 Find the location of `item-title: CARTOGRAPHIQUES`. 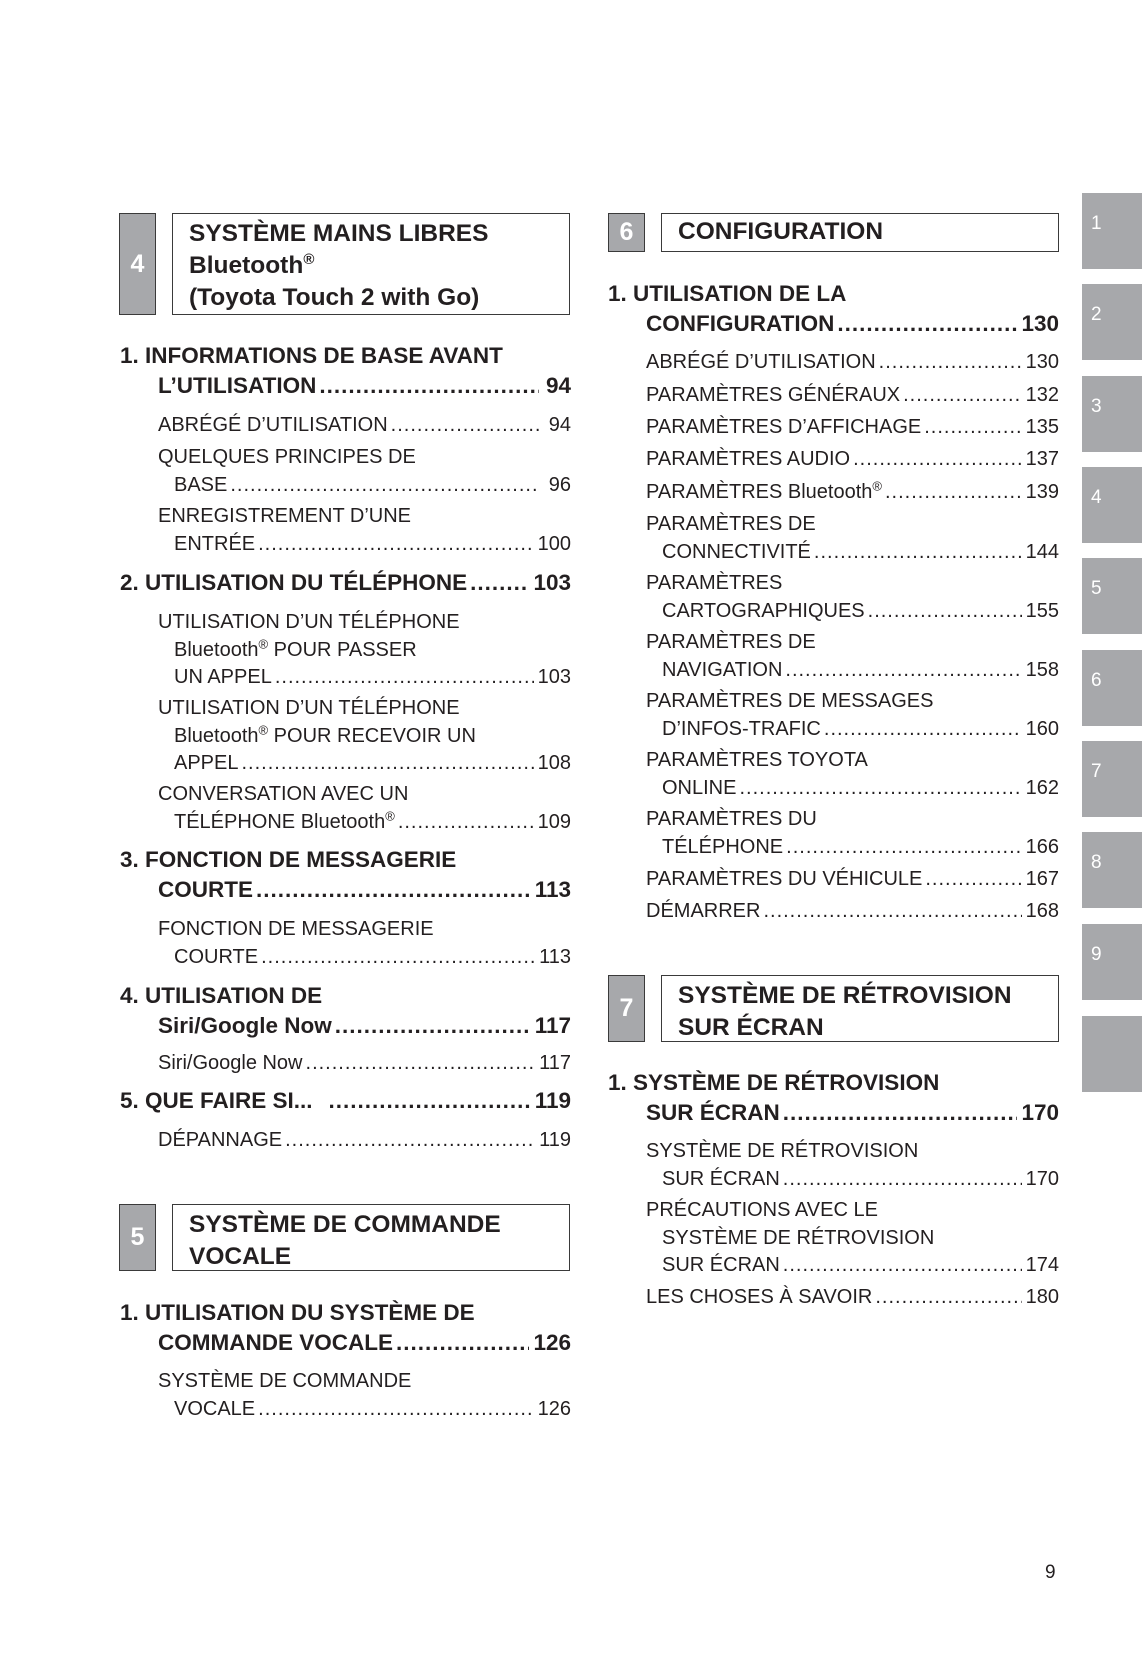

item-title: CARTOGRAPHIQUES is located at coordinates (763, 610).